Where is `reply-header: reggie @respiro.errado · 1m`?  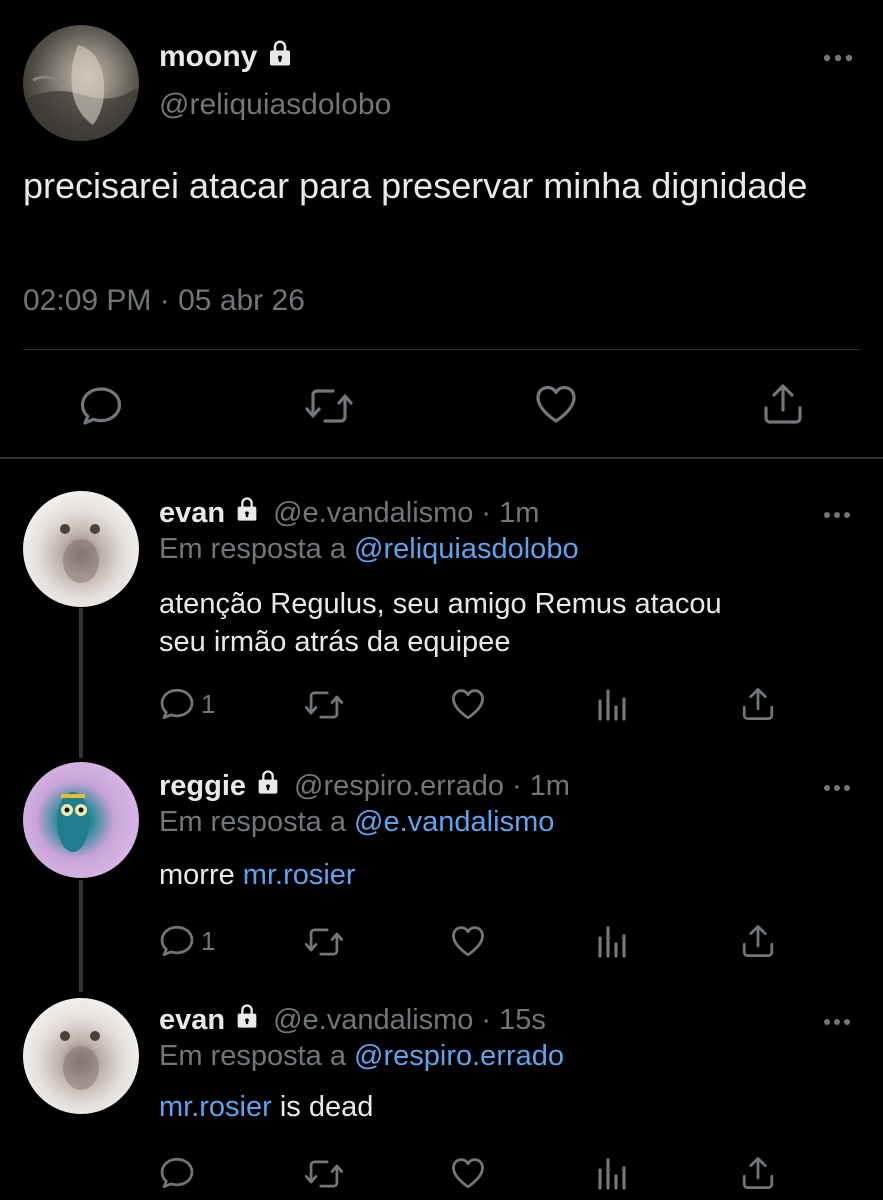
reply-header: reggie @respiro.errado · 1m is located at coordinates (364, 786).